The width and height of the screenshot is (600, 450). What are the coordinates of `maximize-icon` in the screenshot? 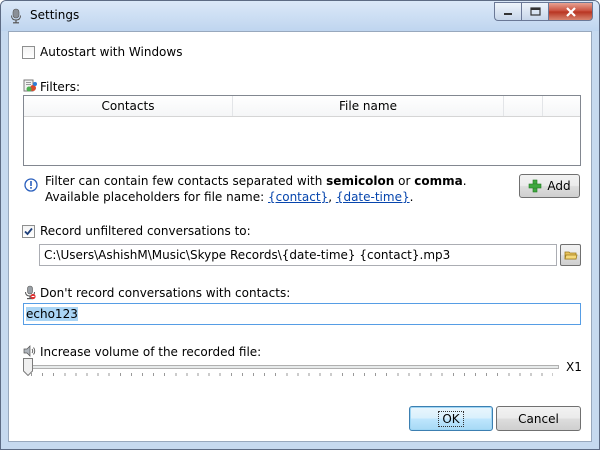 It's located at (535, 11).